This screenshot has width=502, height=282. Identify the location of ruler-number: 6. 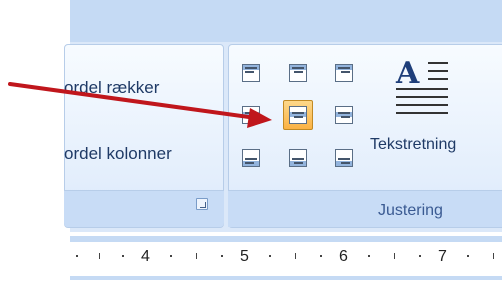
(343, 256).